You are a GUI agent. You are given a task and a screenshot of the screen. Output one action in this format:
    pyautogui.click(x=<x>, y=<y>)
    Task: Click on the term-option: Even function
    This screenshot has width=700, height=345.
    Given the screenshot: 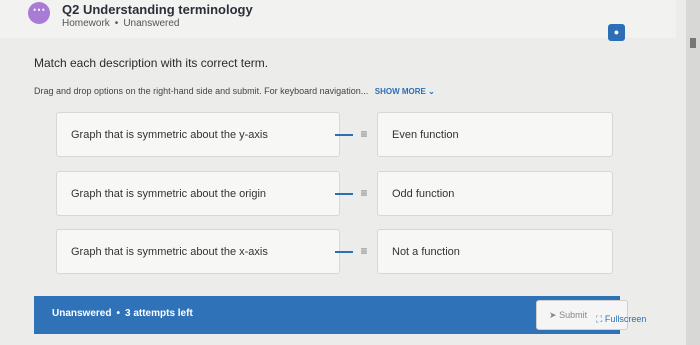 What is the action you would take?
    pyautogui.click(x=495, y=134)
    